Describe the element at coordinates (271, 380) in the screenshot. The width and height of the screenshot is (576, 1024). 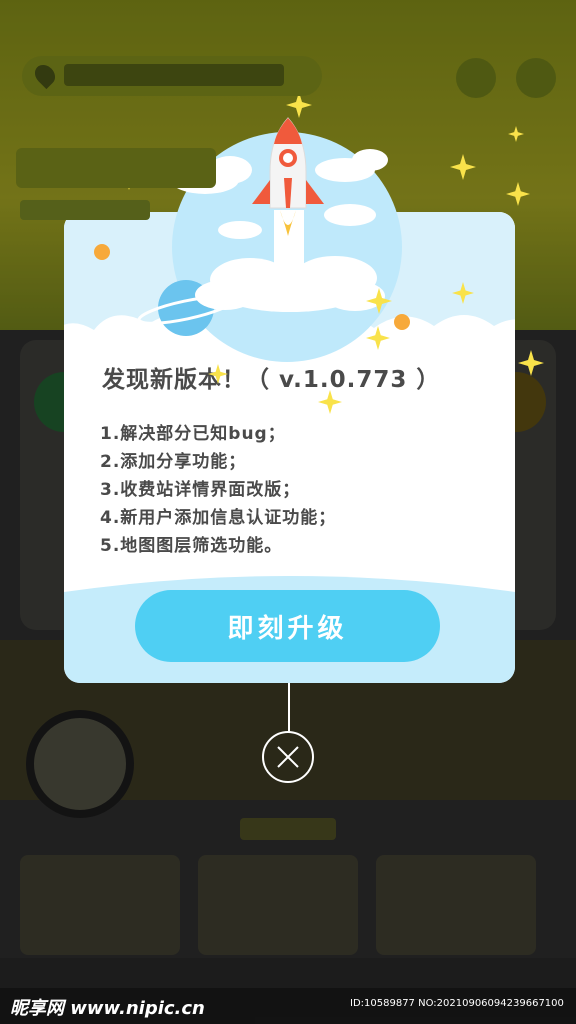
I see `dialog-title: 发现新版本！（ v.1.0.773 ）` at that location.